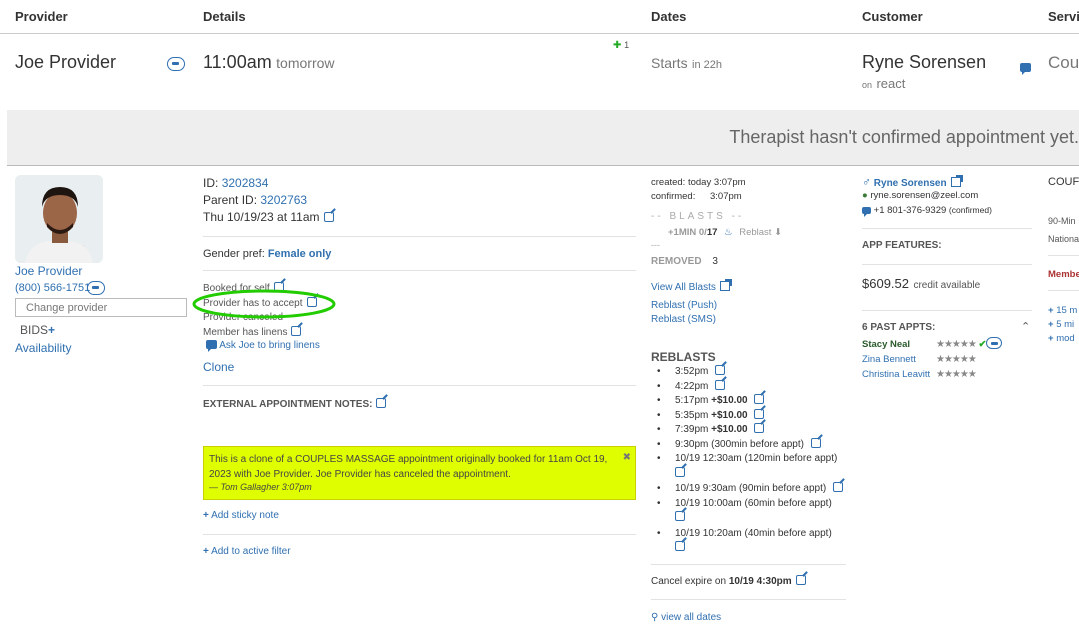  I want to click on external-notes-label: EXTERNAL APPOINTMENT NOTES:, so click(288, 404).